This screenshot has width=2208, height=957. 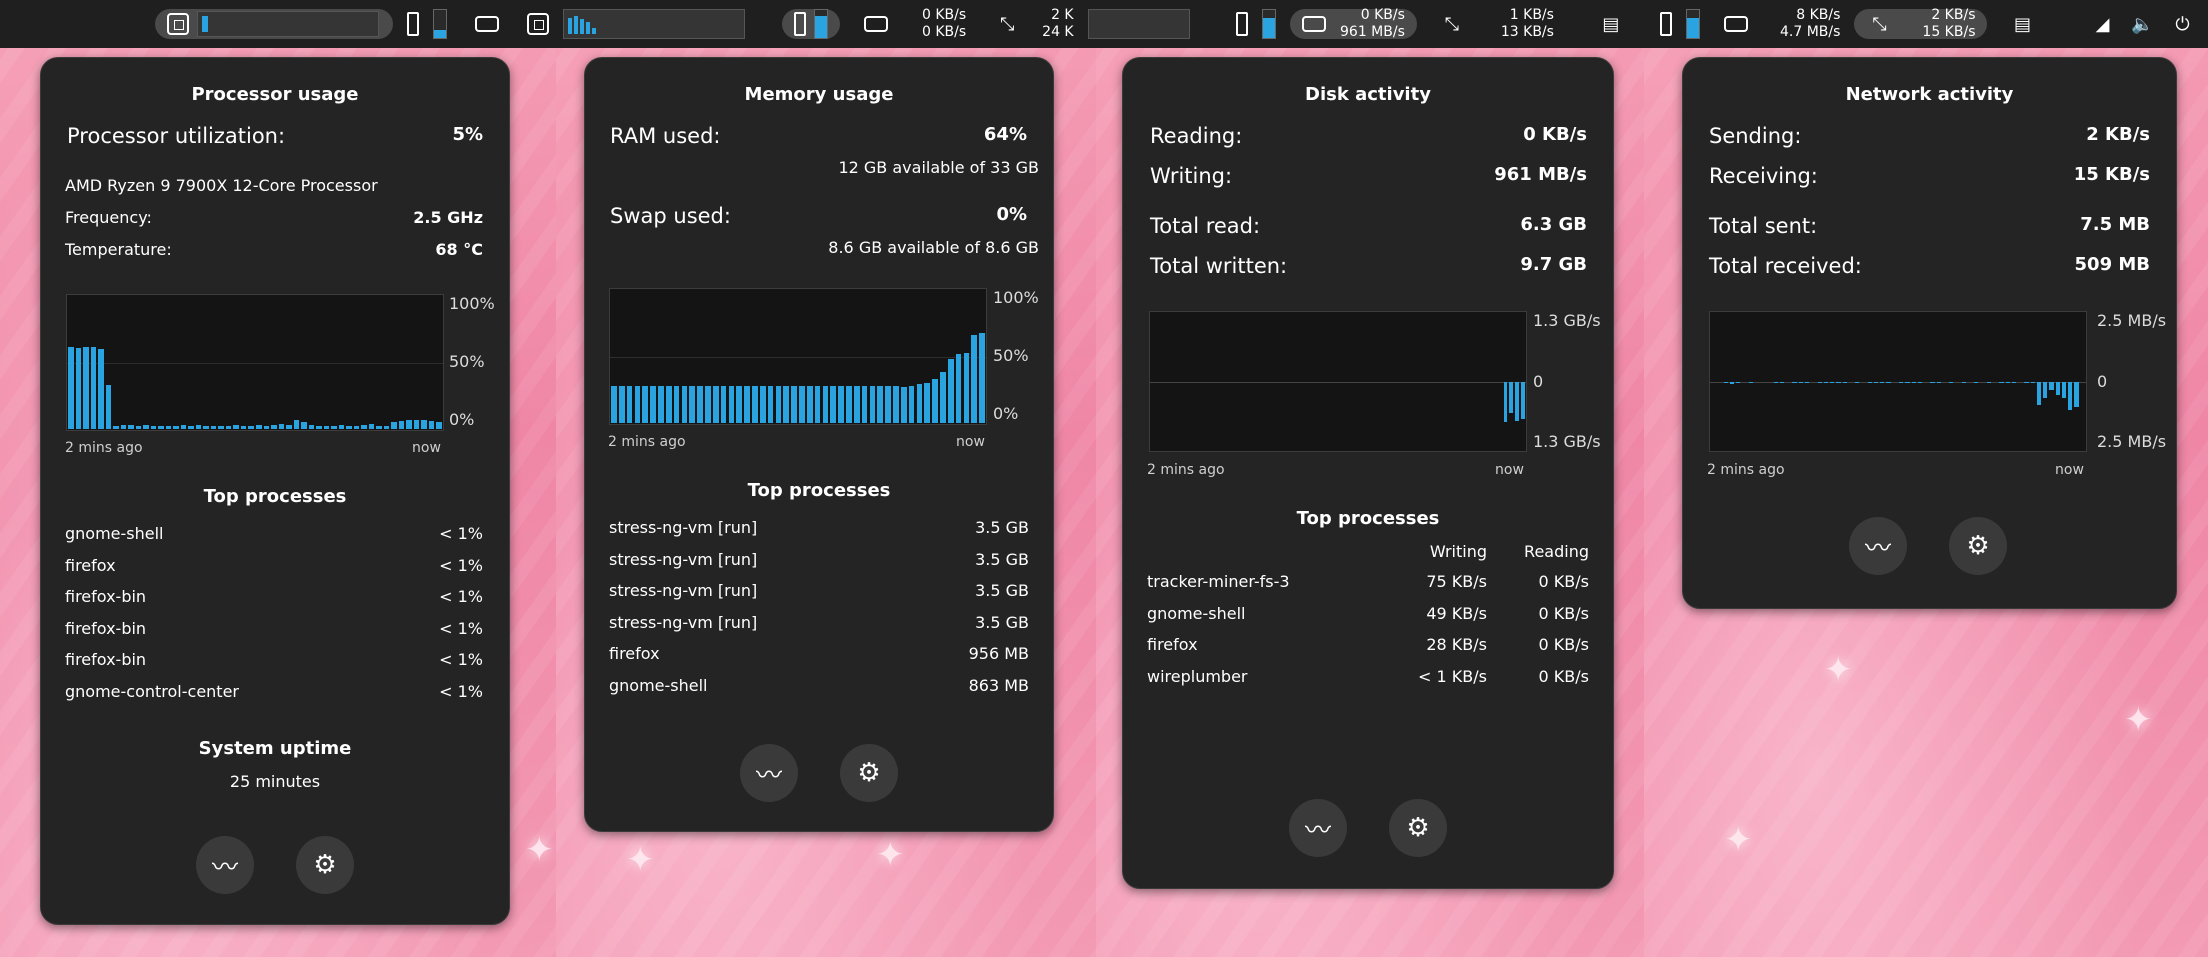 I want to click on cpu-history-graph, so click(x=255, y=362).